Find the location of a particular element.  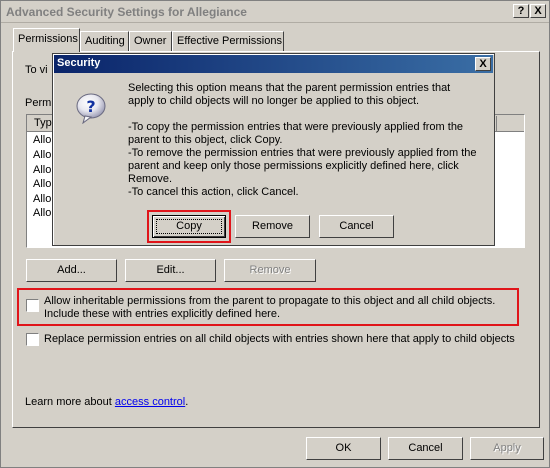

learn-more-prefix: Learn more about is located at coordinates (68, 402).